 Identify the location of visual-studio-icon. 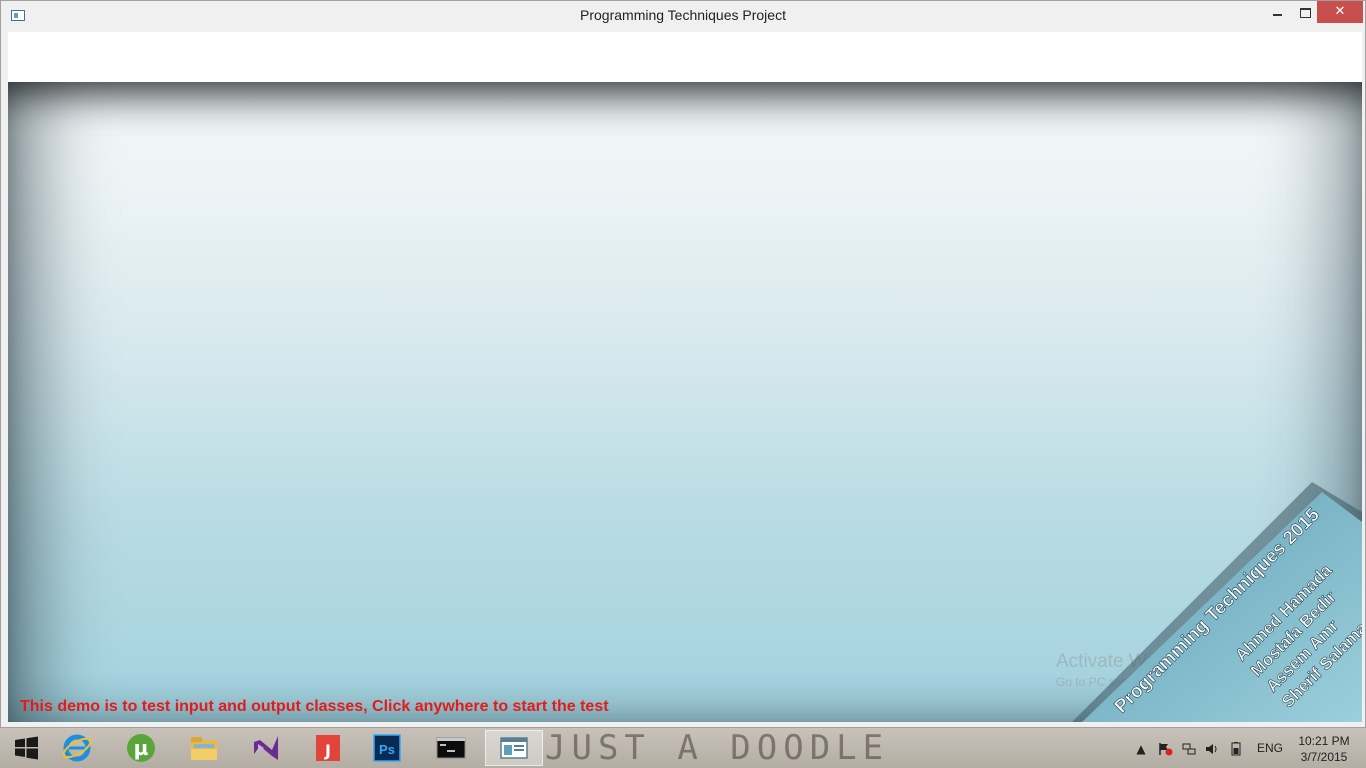
(266, 748).